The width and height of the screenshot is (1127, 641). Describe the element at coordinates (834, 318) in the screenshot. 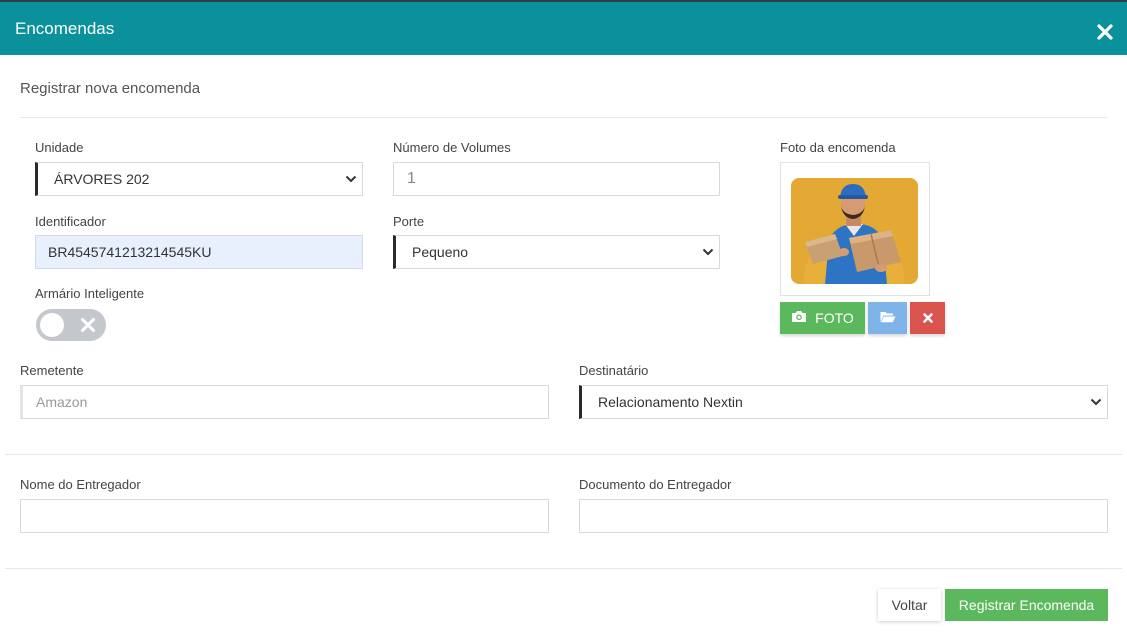

I see `take-photo-label: FOTO` at that location.